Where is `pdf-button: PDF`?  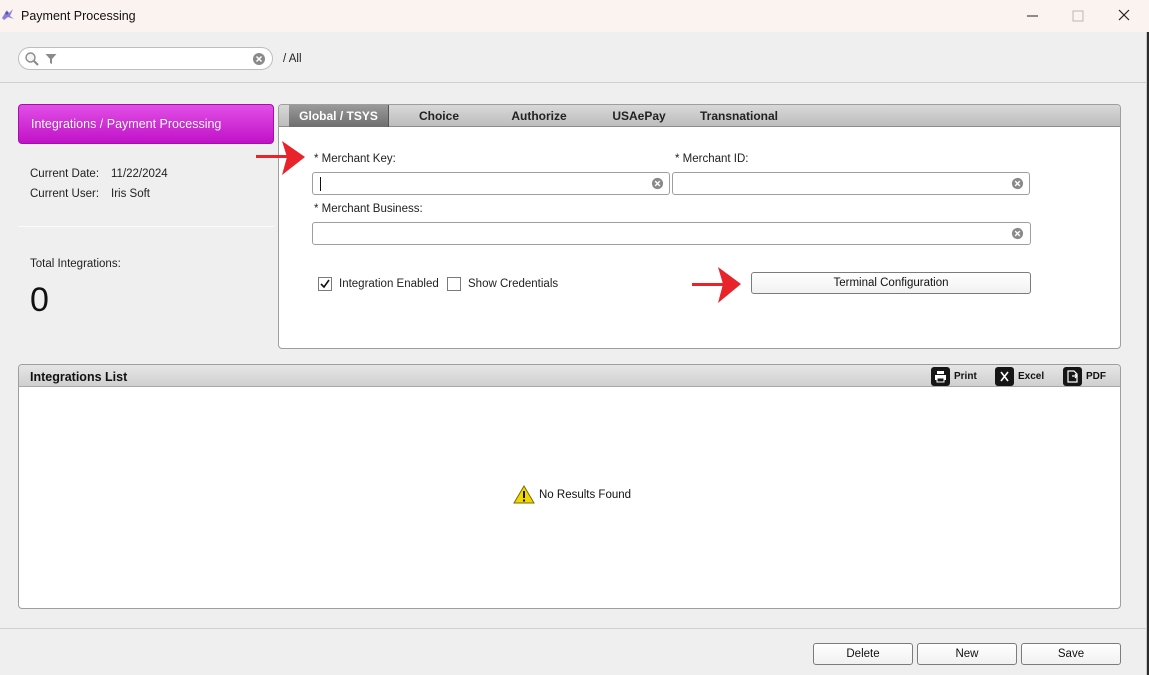 pdf-button: PDF is located at coordinates (1084, 376).